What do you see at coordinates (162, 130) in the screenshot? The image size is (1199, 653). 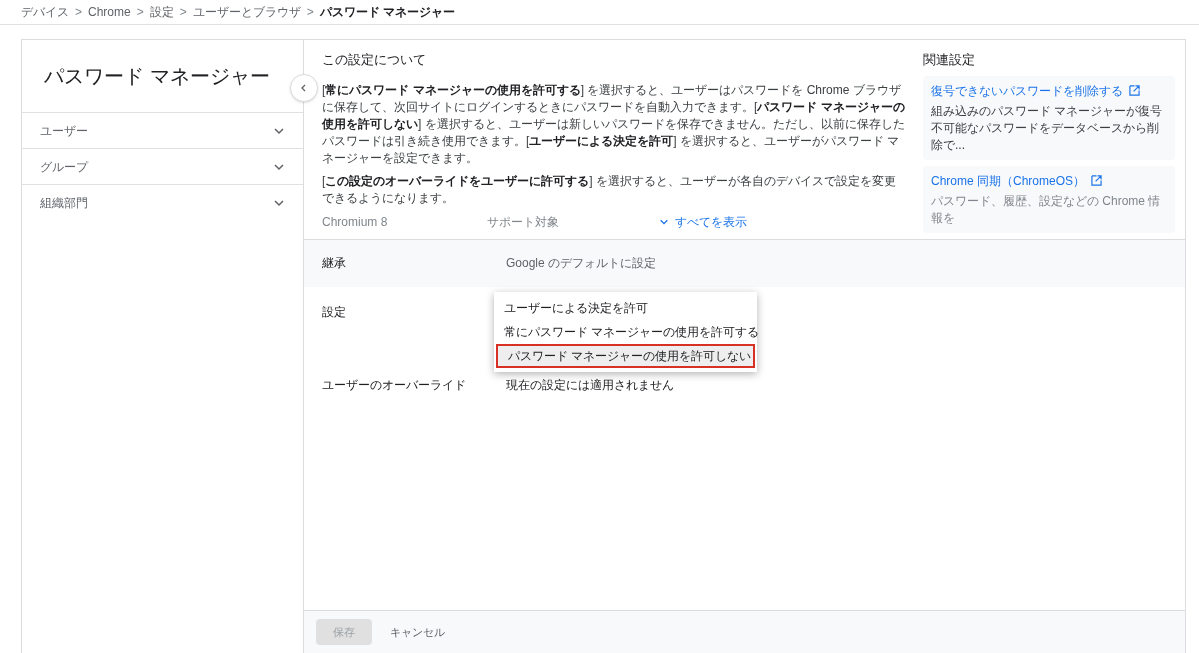 I see `sidebar-section: ユーザー` at bounding box center [162, 130].